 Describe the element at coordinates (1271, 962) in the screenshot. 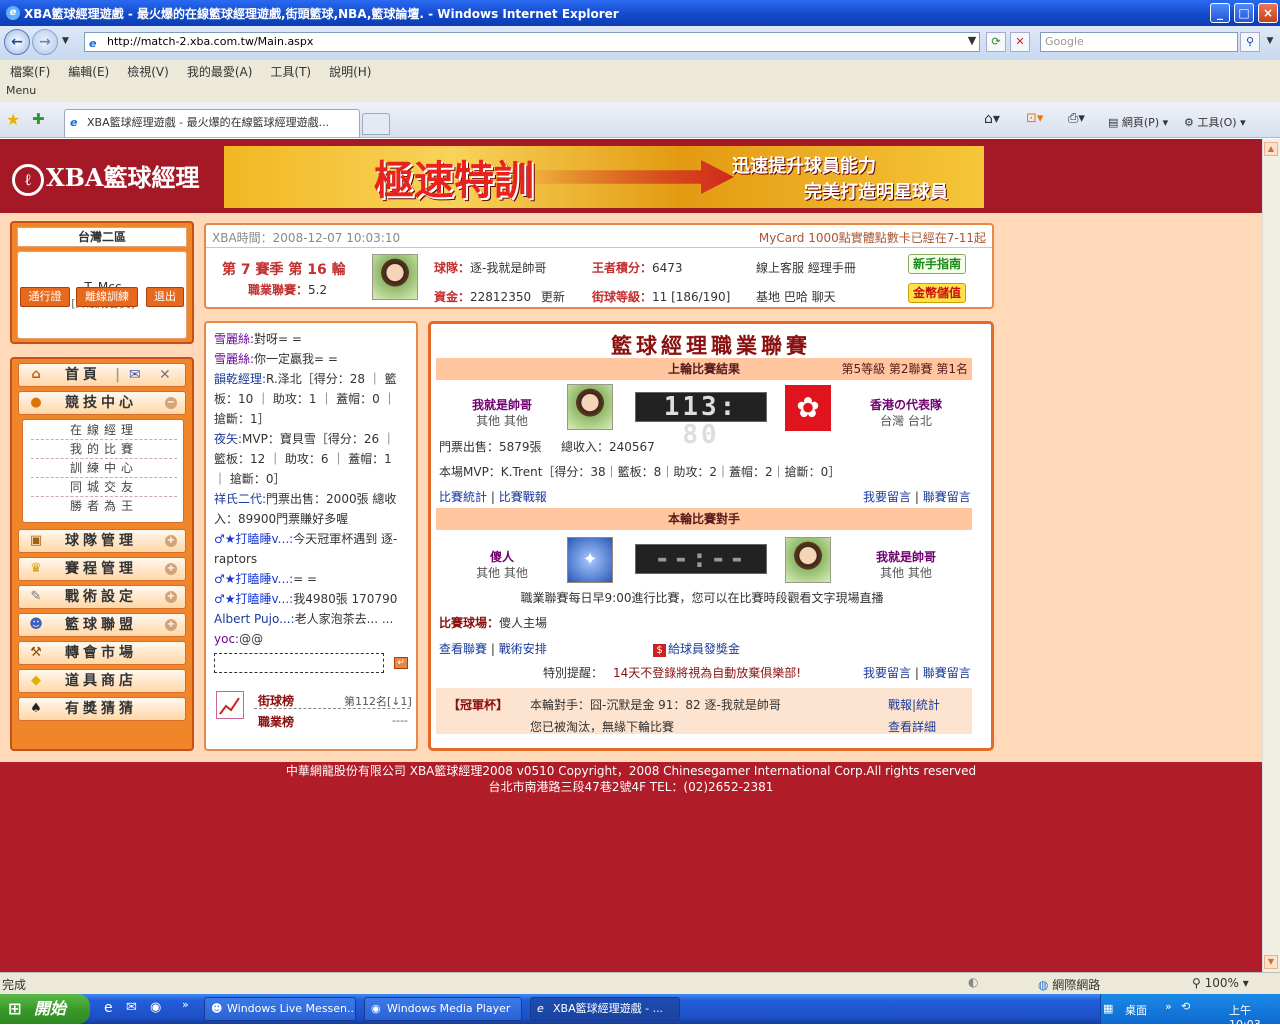

I see `scroll-down-button: ▼` at that location.